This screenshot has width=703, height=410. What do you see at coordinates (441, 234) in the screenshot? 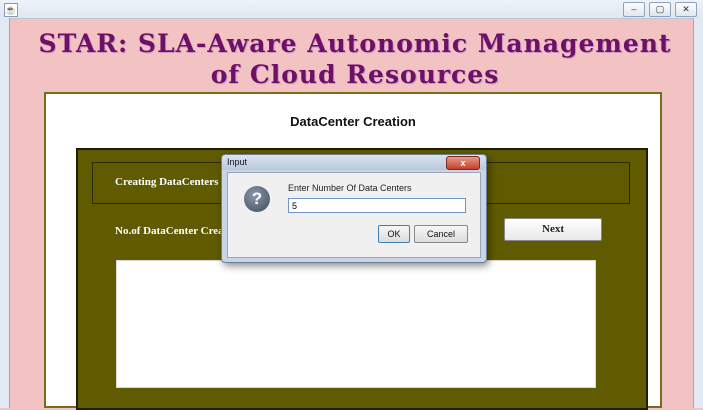
I see `cancel-button: Cancel` at bounding box center [441, 234].